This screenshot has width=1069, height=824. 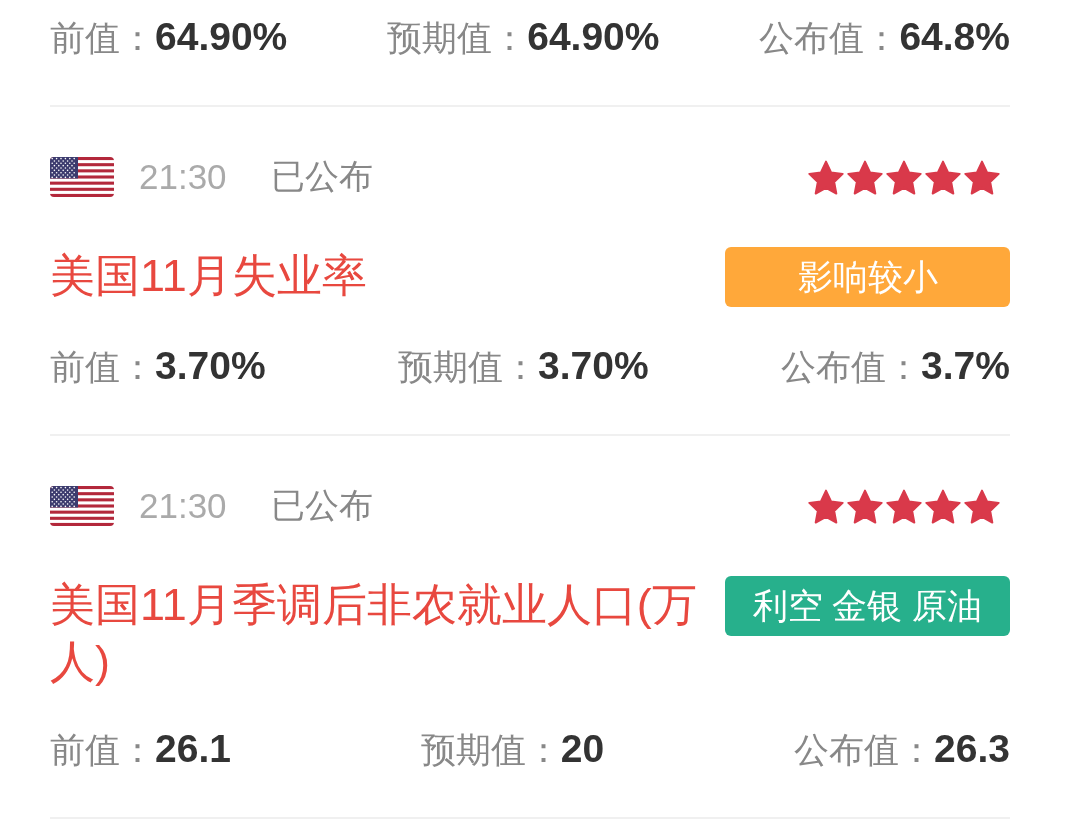 I want to click on value-number: 26.1, so click(x=193, y=748).